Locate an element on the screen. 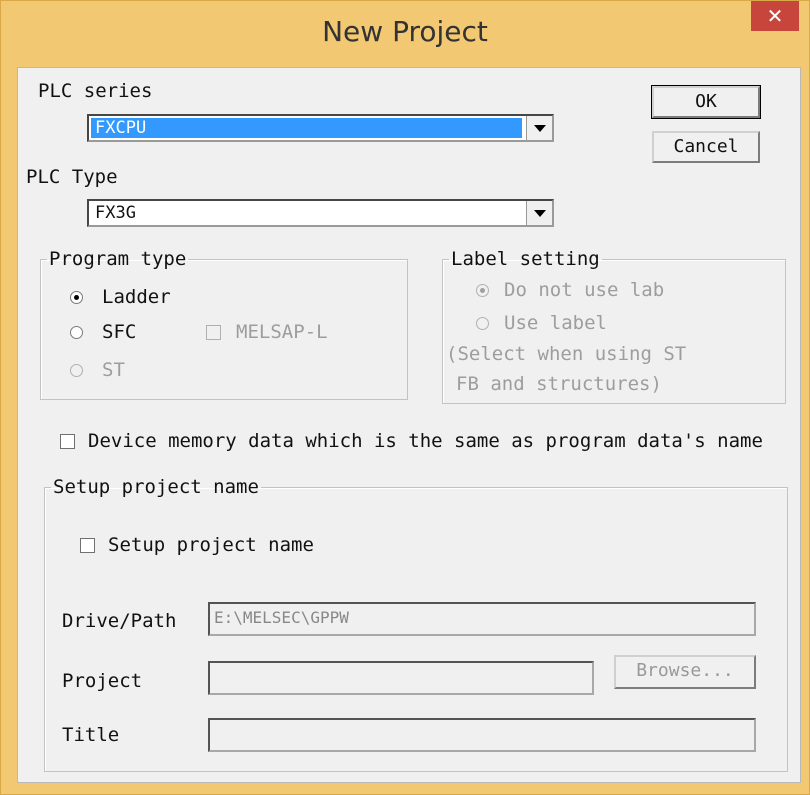 Image resolution: width=810 pixels, height=795 pixels. setup-project-checkbox is located at coordinates (87, 545).